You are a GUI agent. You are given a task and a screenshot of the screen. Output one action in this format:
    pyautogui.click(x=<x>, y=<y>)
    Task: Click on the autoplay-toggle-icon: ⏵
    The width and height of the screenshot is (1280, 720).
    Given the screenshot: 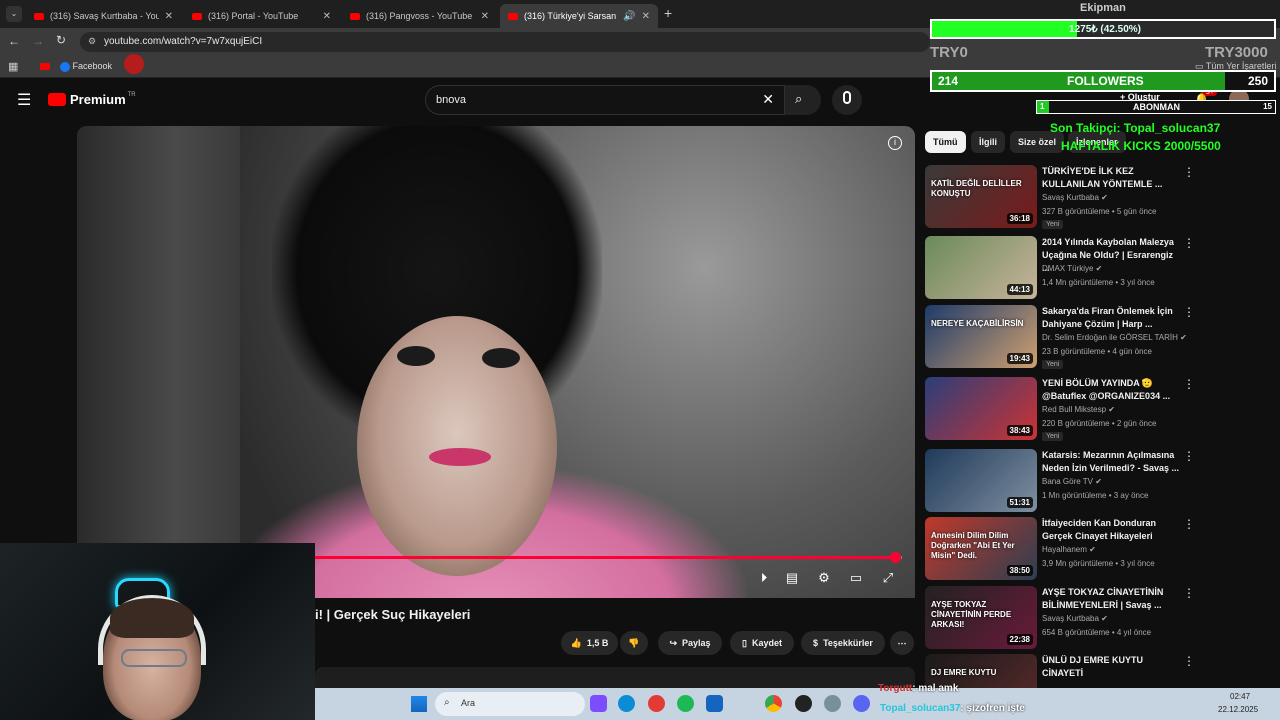 What is the action you would take?
    pyautogui.click(x=764, y=579)
    